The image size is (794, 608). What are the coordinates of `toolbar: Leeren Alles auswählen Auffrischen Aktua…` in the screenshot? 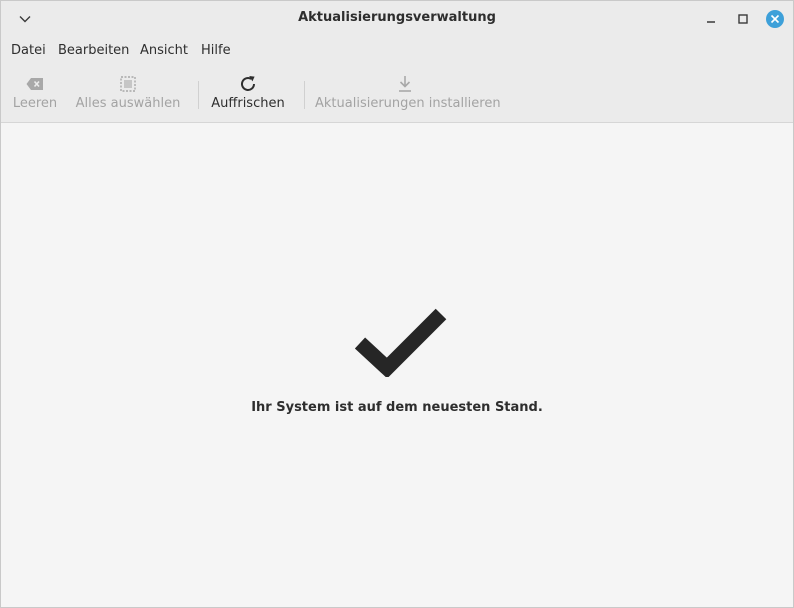 It's located at (397, 94).